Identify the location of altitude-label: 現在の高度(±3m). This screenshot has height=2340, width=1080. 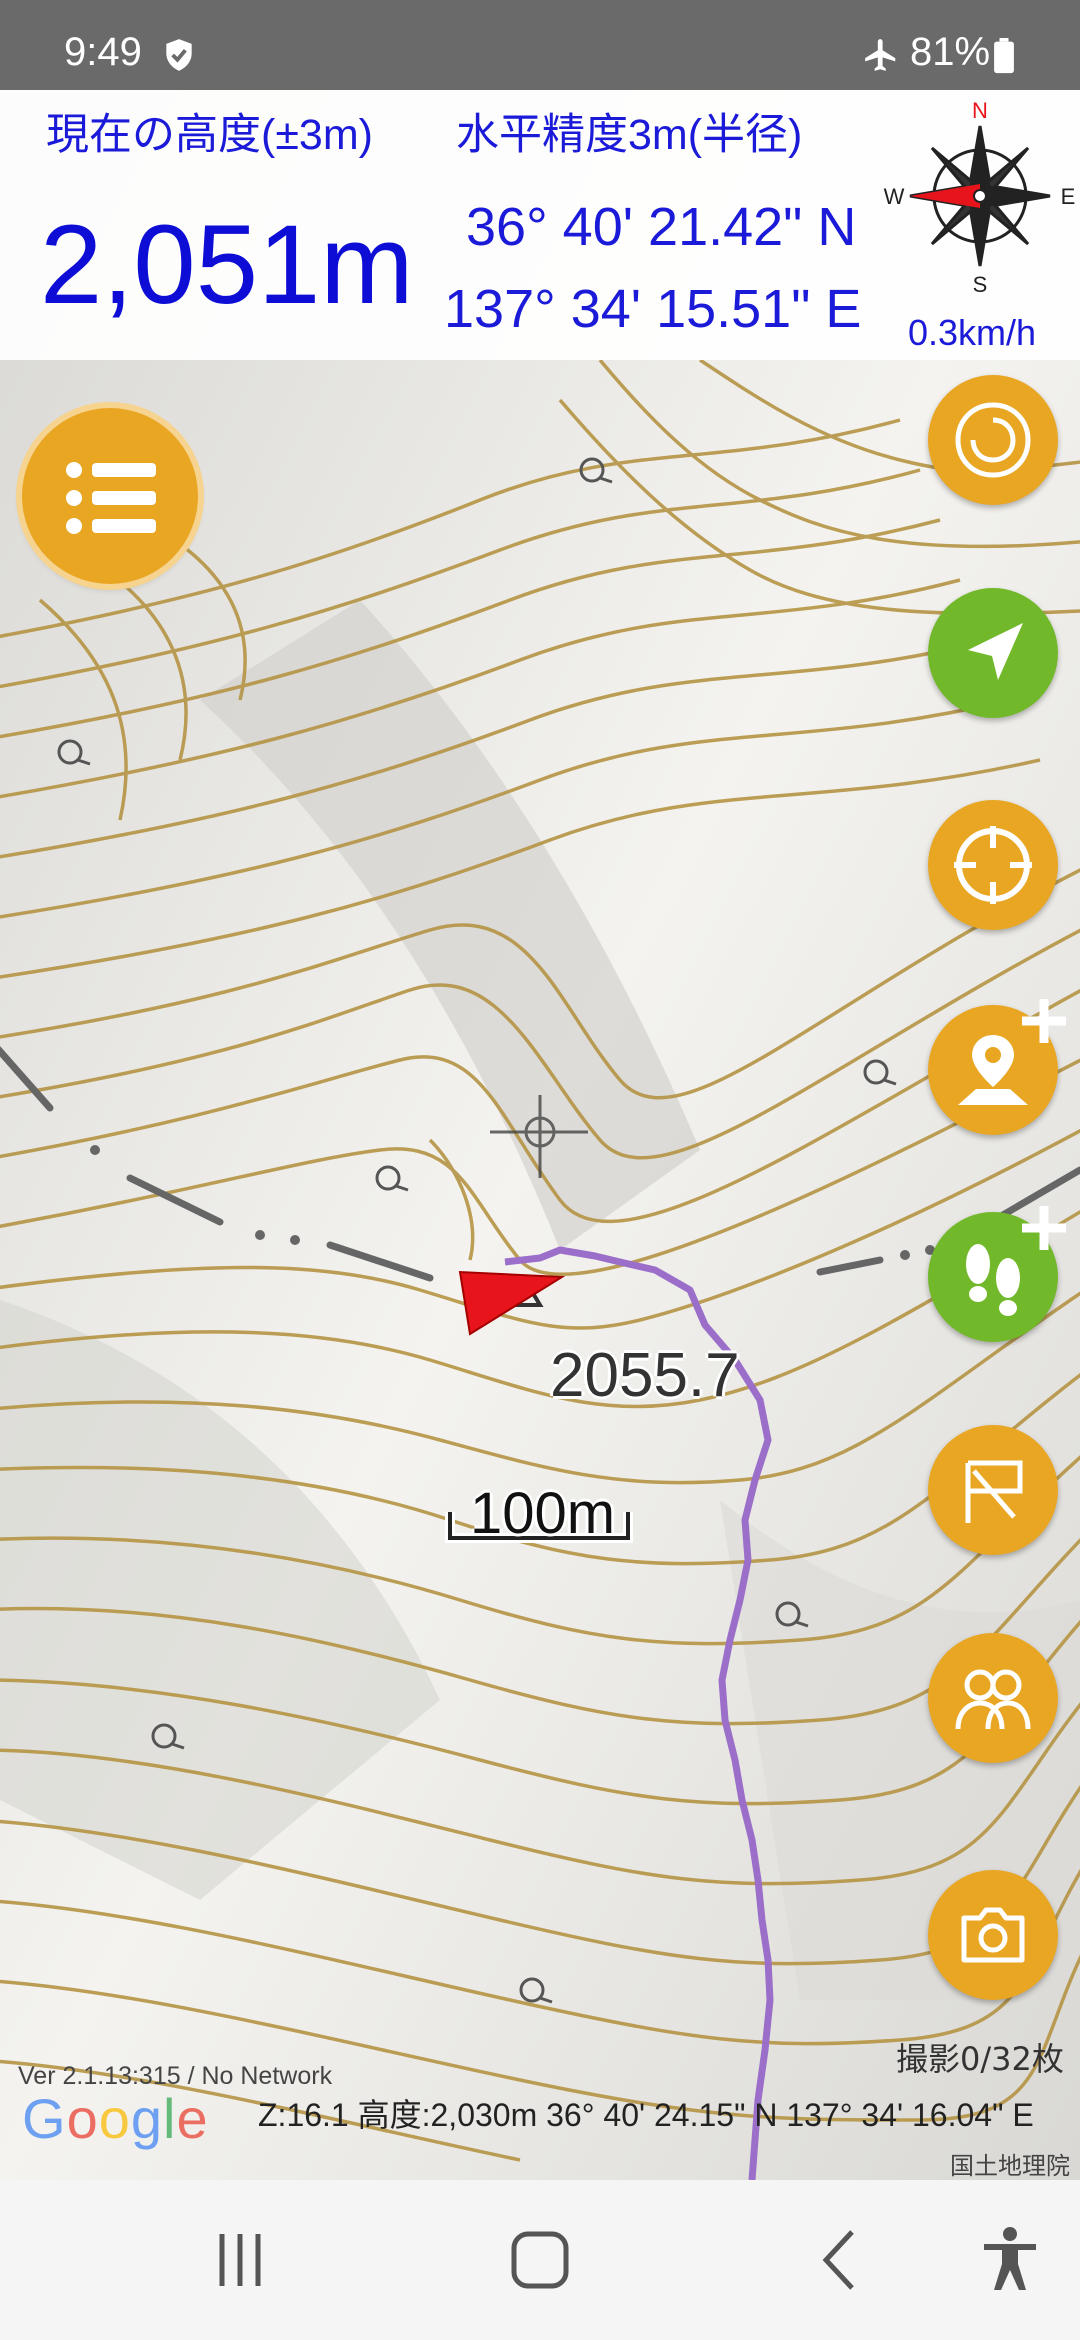
(209, 135).